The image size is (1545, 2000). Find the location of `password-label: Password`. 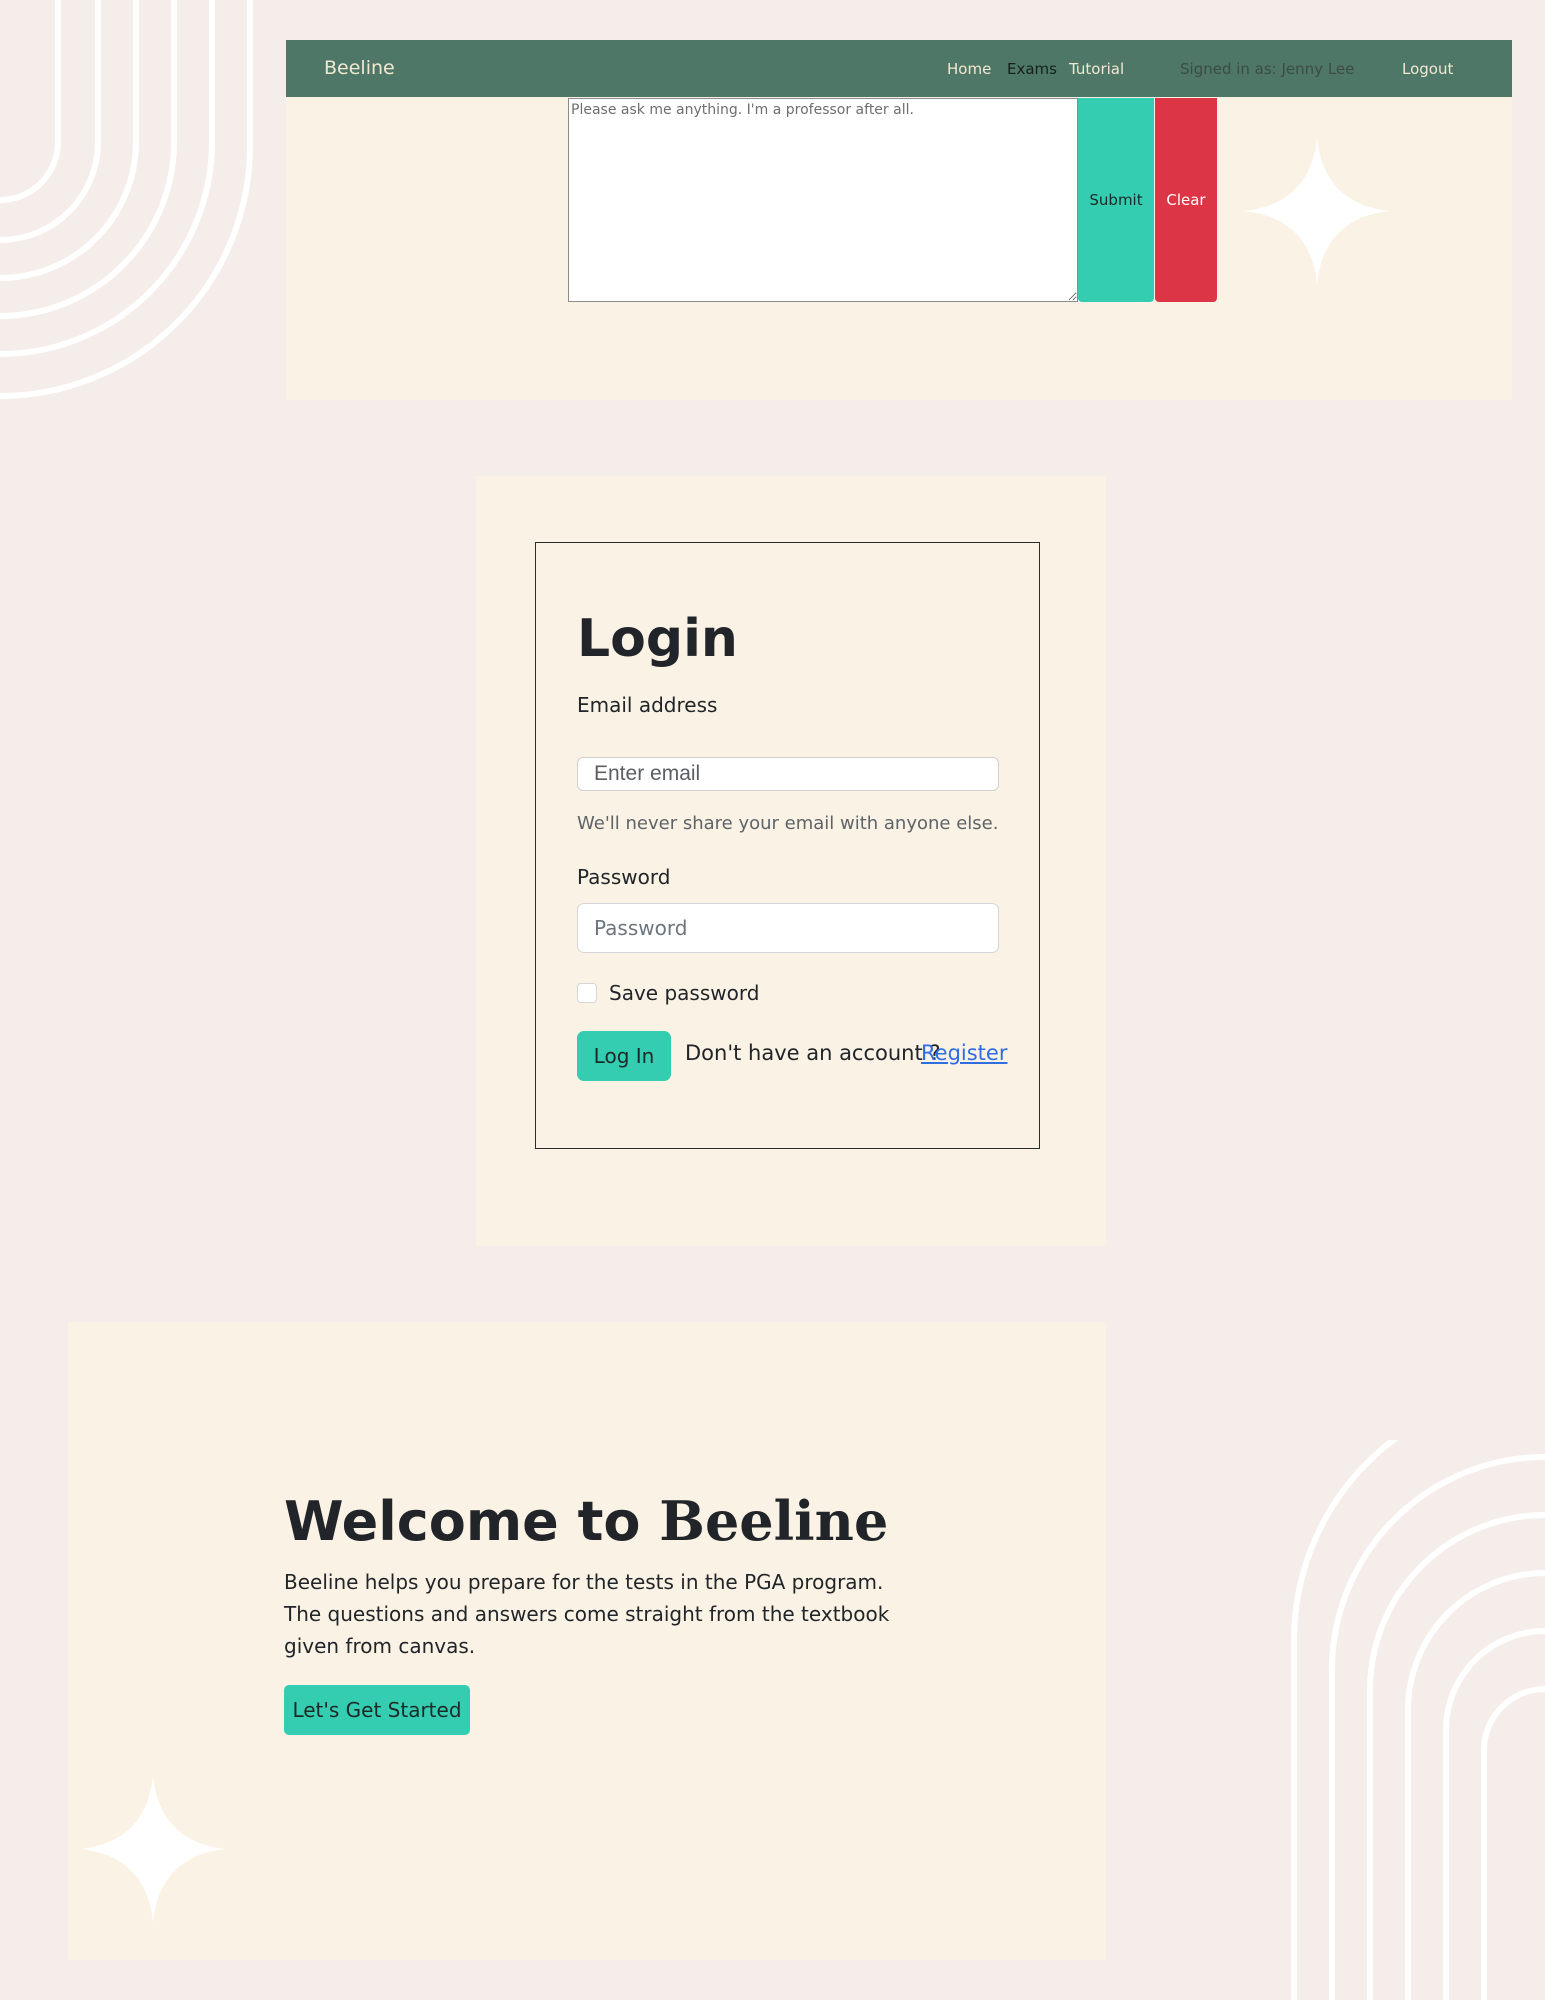

password-label: Password is located at coordinates (624, 877).